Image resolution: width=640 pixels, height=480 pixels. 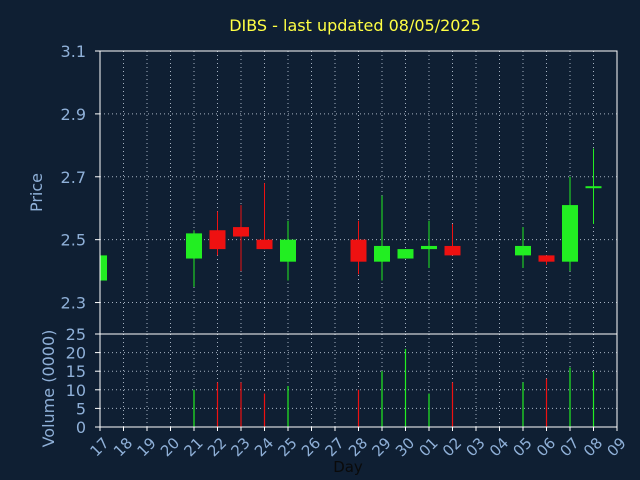 What do you see at coordinates (546, 447) in the screenshot?
I see `x-tick-label: 06` at bounding box center [546, 447].